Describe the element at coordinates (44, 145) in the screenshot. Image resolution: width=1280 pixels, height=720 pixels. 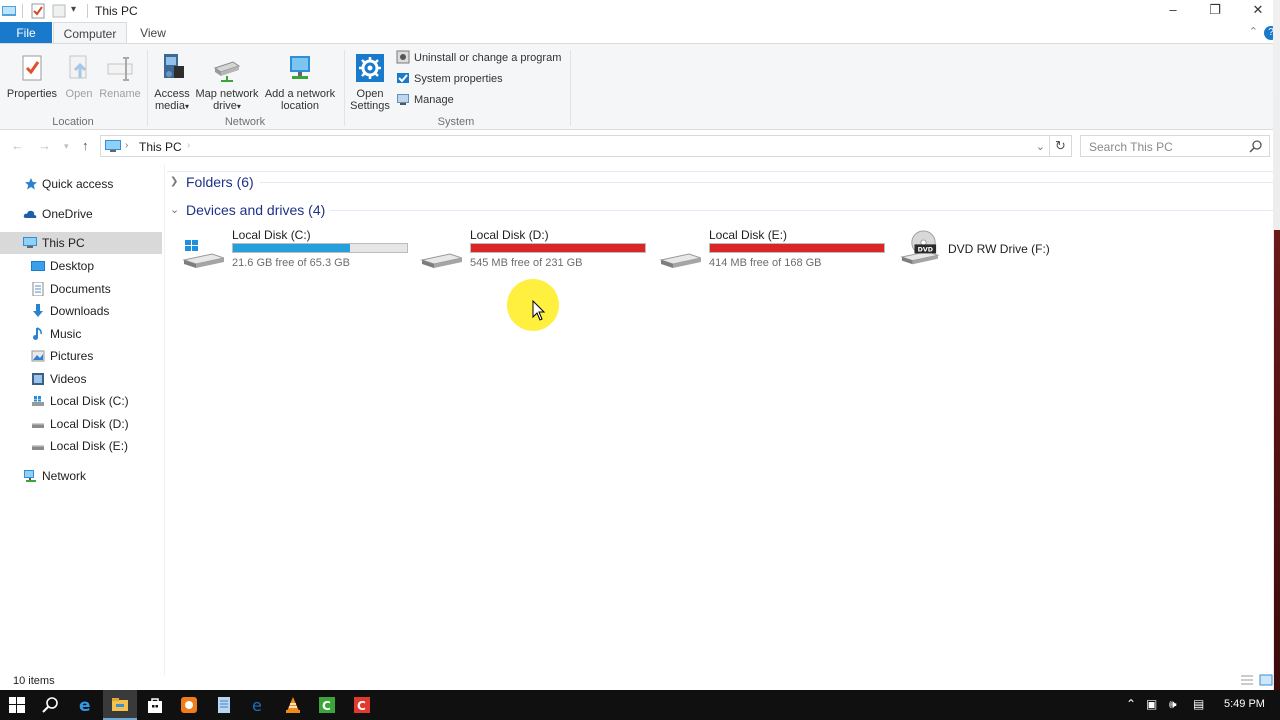
I see `forward-arrow-icon: →` at that location.